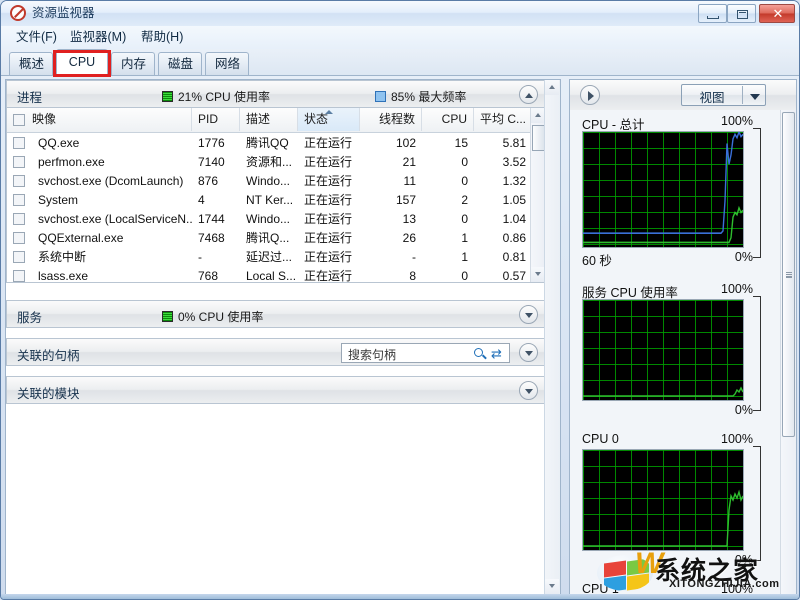  I want to click on tab-overview: 概述, so click(31, 63).